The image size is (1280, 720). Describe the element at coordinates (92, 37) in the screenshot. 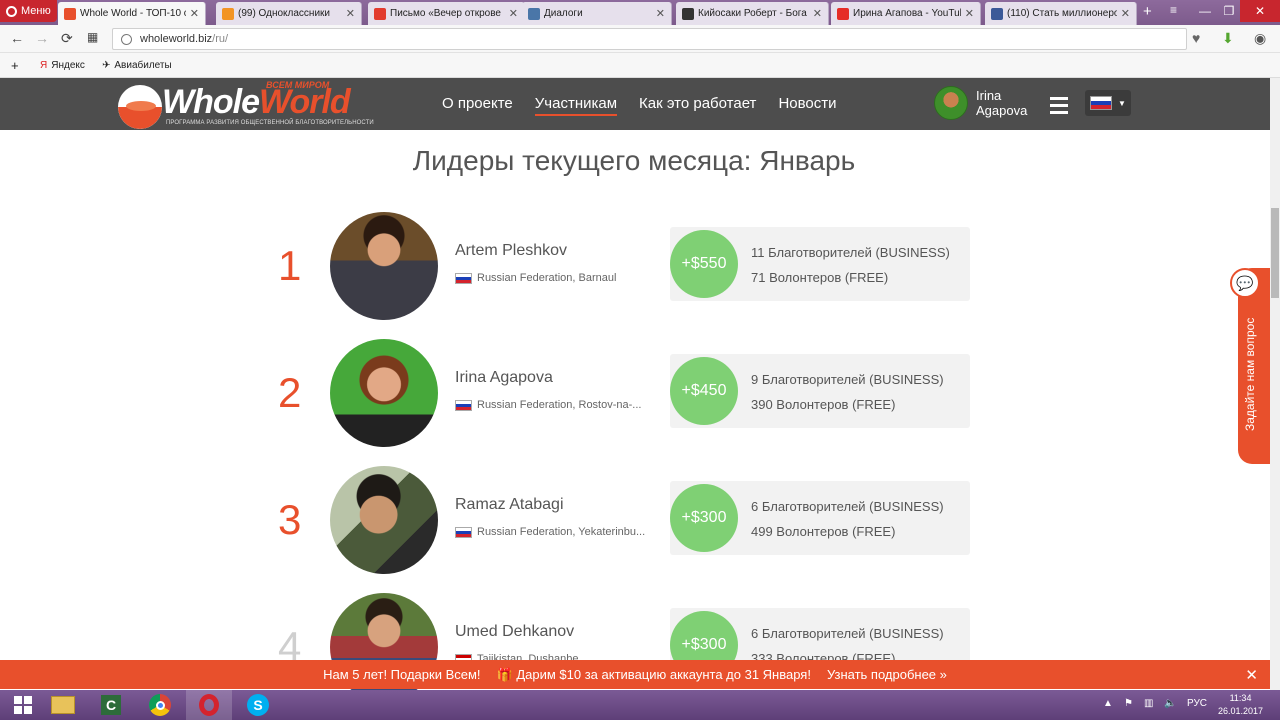

I see `speed-dial-grid-icon: ▦` at that location.